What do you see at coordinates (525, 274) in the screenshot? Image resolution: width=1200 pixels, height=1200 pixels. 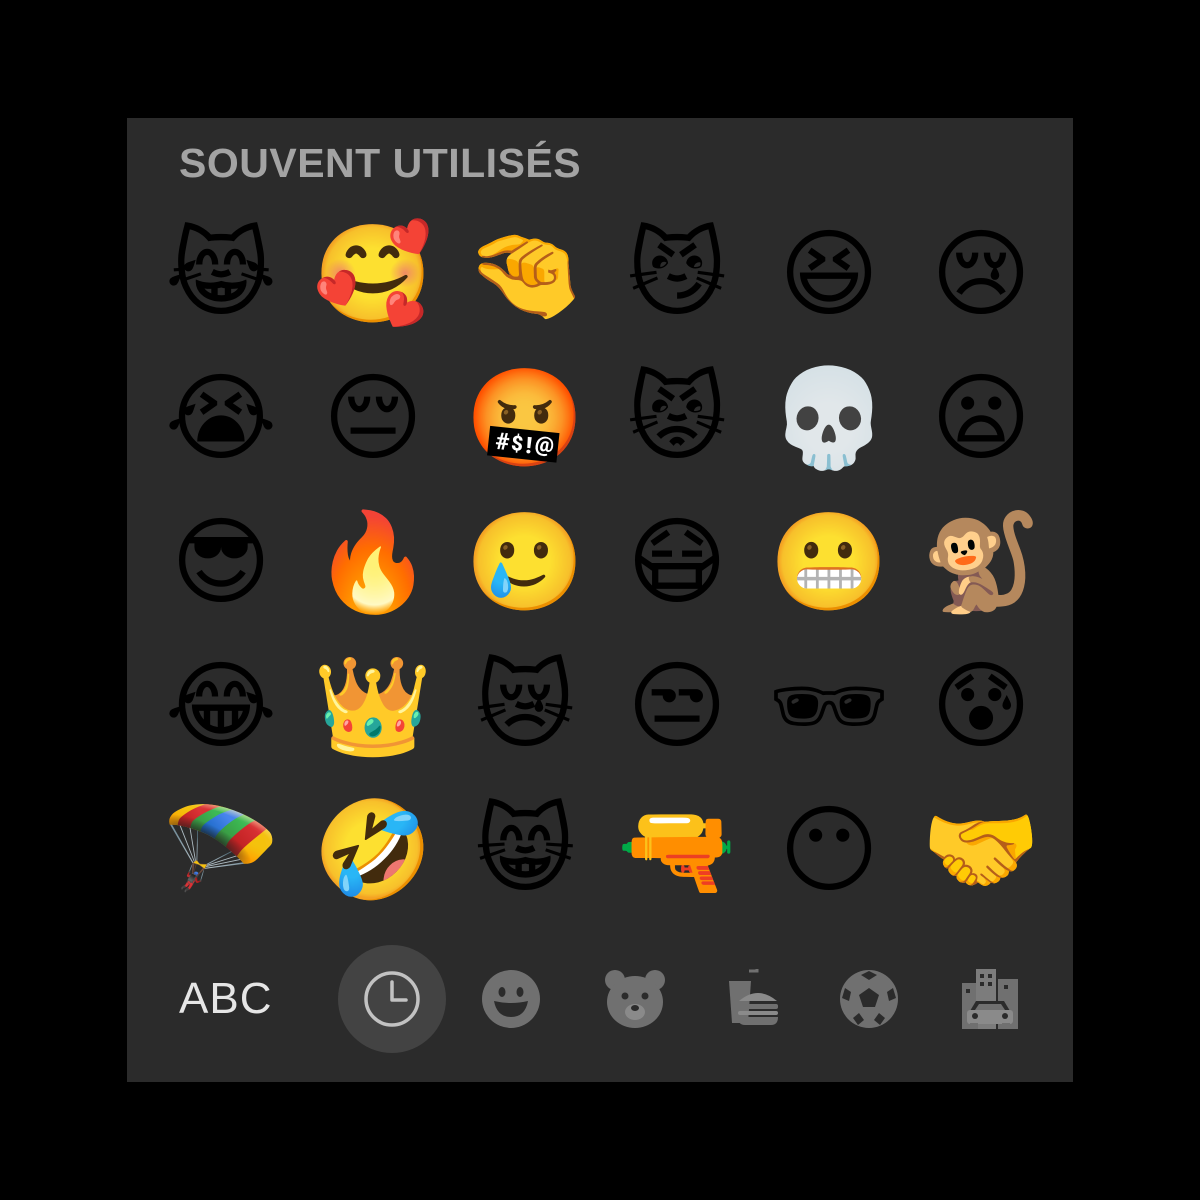 I see `emoji-pinching-hand: 🤏` at bounding box center [525, 274].